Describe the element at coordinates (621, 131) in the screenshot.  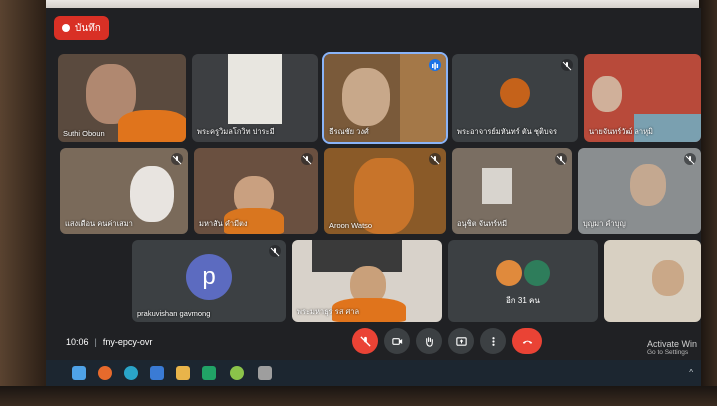
I see `participant-name: นายจันทร์วัฒ์ ลาหุมิ` at that location.